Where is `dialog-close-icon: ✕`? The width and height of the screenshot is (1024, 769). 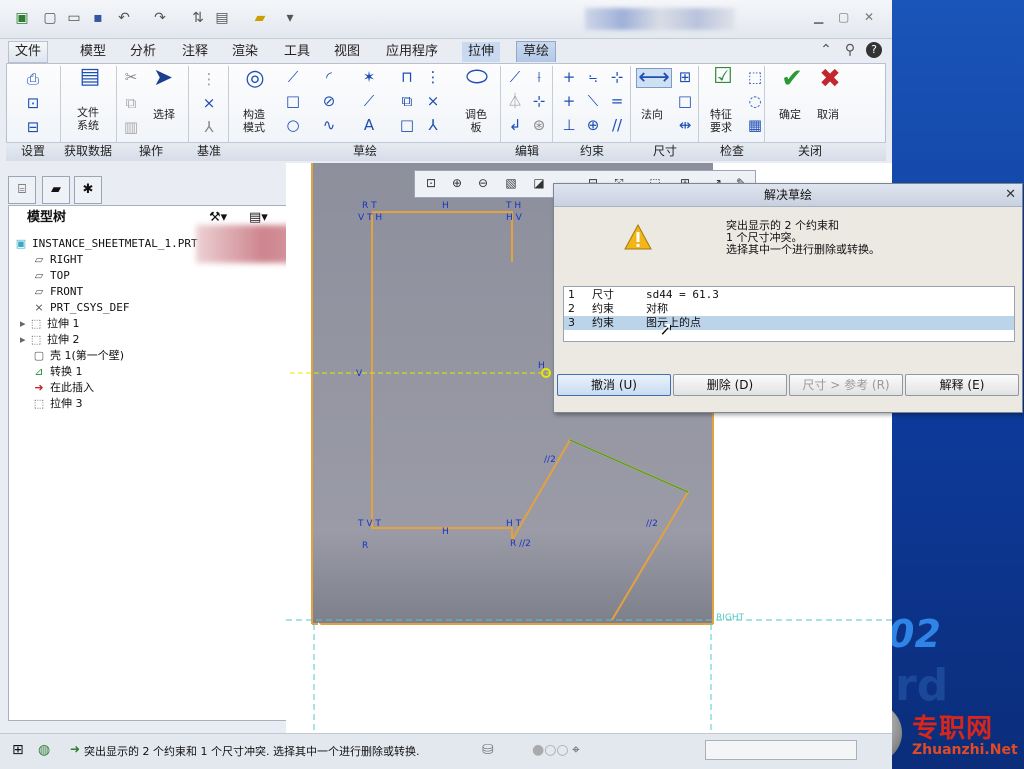
dialog-close-icon: ✕ is located at coordinates (1010, 195).